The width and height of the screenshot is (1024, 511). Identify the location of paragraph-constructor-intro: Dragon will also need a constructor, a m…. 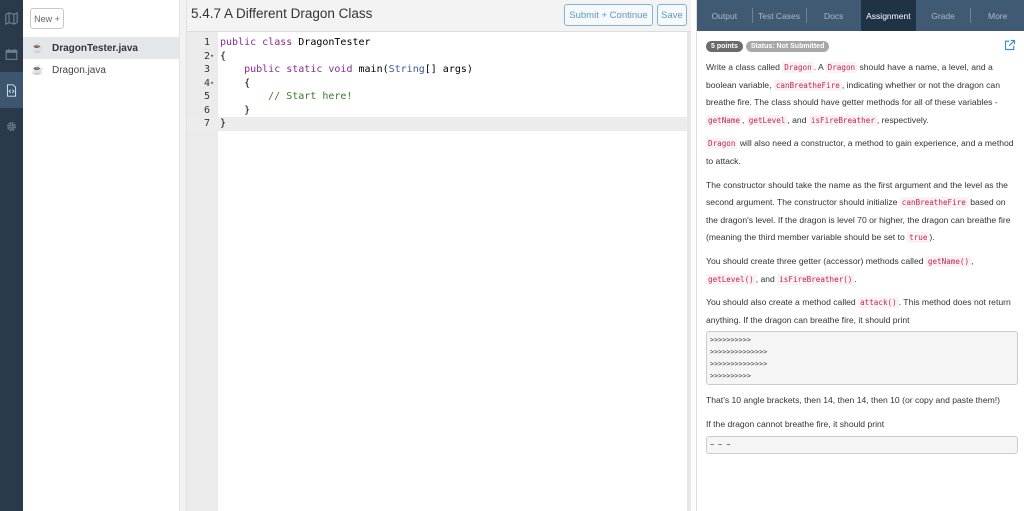
(860, 152).